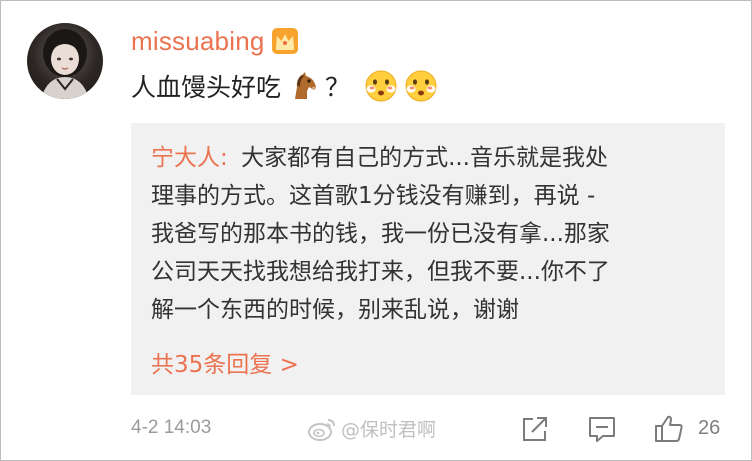 This screenshot has width=752, height=461. I want to click on reply-line: 公司天天找我想给我打来，但我不要...你不了, so click(380, 272).